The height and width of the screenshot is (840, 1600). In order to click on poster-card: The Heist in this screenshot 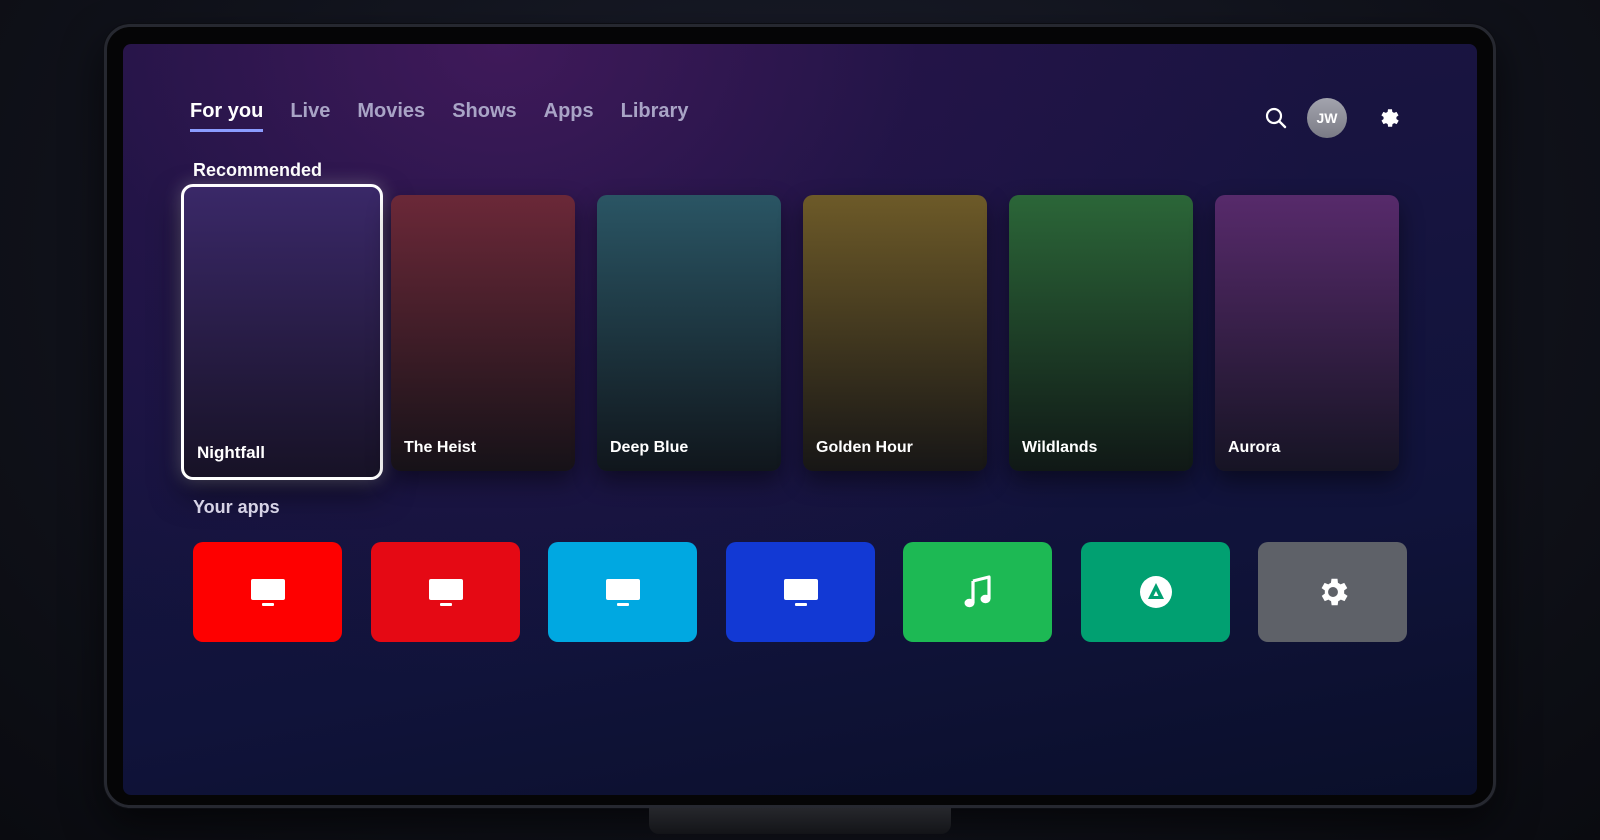, I will do `click(483, 333)`.